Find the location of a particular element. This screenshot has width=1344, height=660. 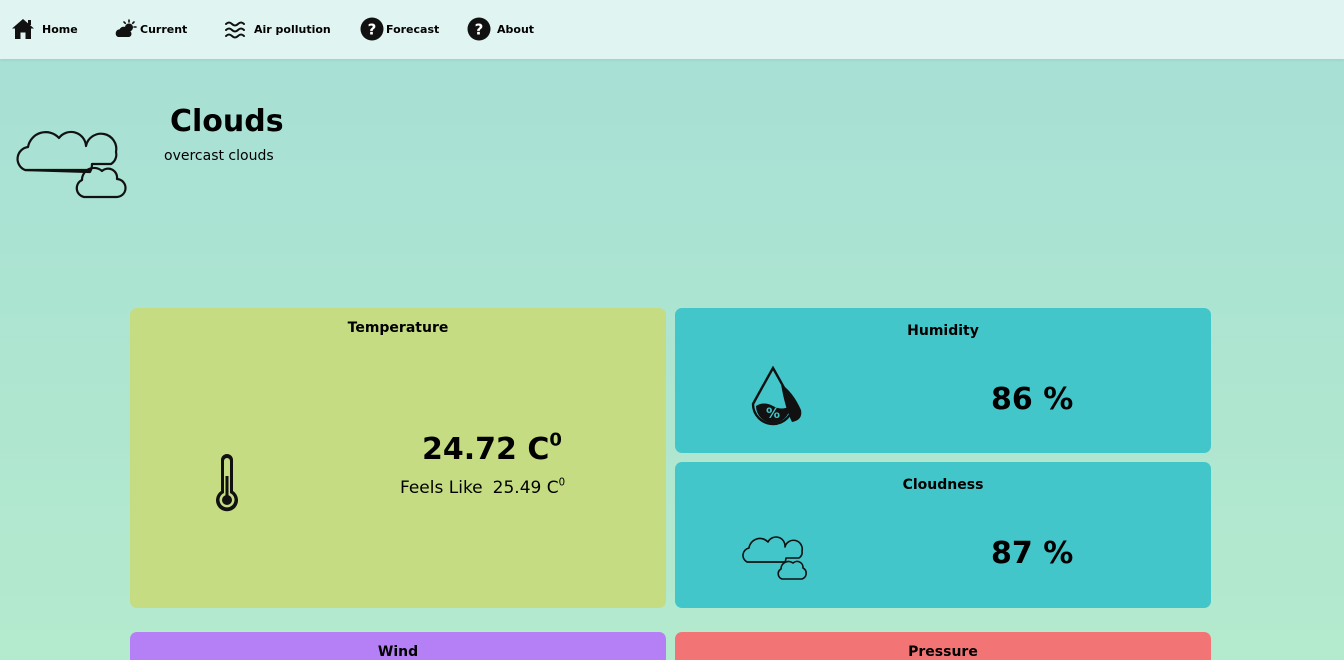

feels-like: Feels Like 25.49 C0 is located at coordinates (482, 488).